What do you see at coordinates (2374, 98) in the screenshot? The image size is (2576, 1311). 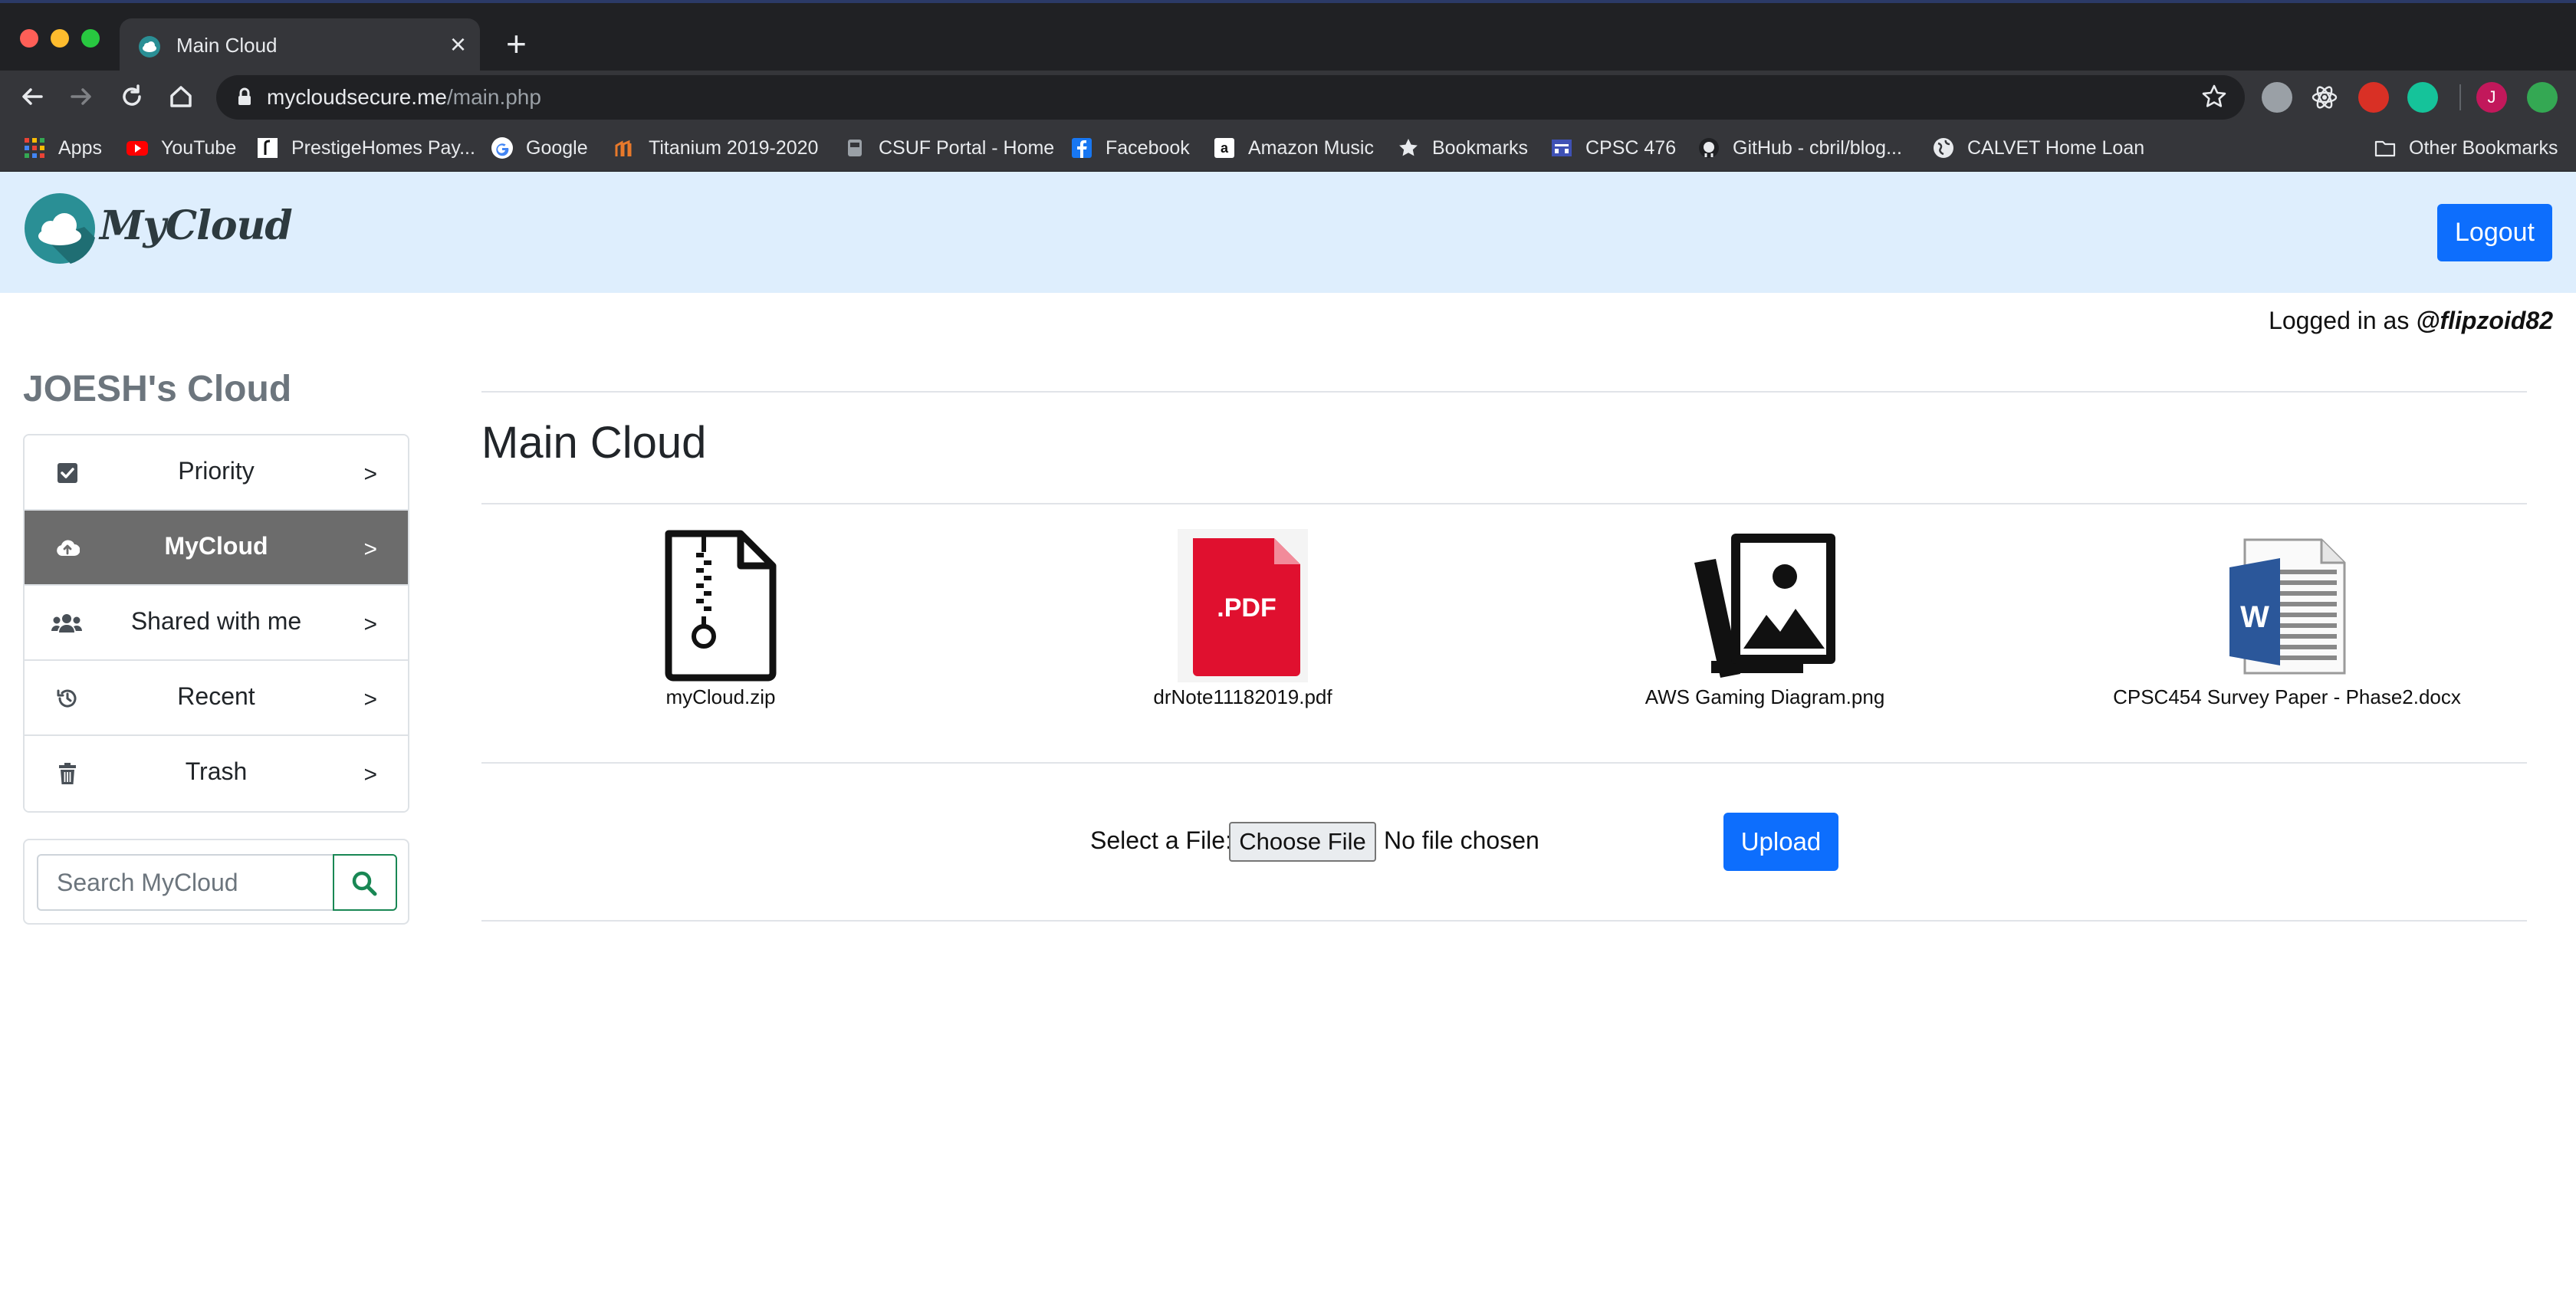 I see `block-extension-icon` at bounding box center [2374, 98].